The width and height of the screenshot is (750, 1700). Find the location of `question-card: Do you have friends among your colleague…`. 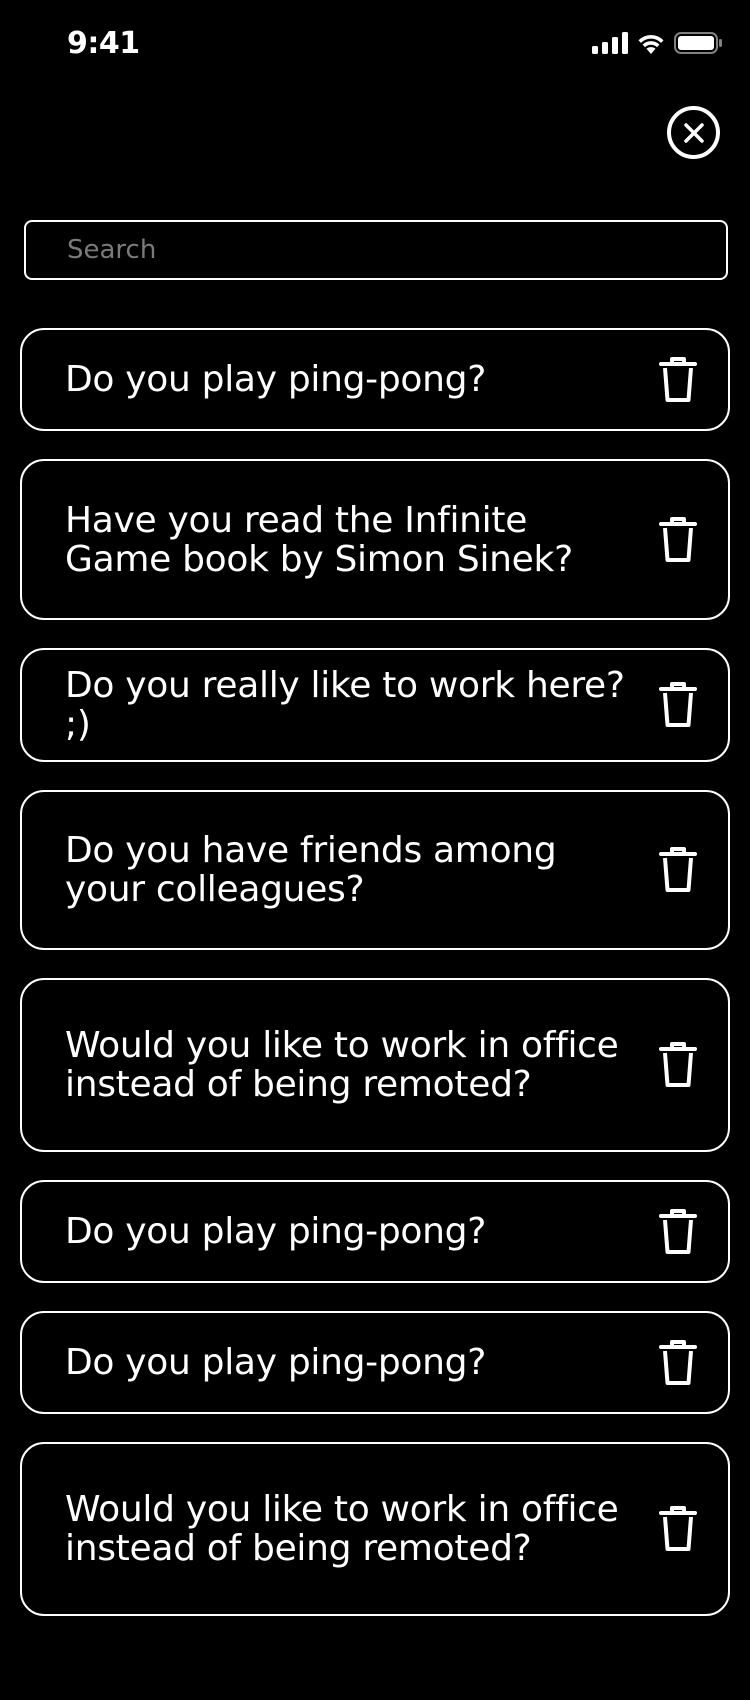

question-card: Do you have friends among your colleague… is located at coordinates (375, 870).